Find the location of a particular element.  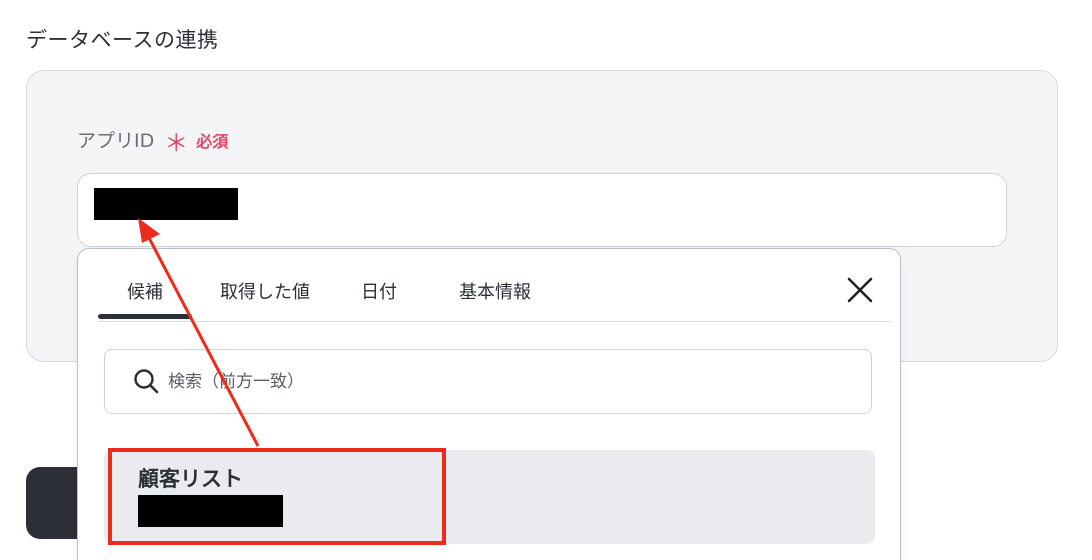

search-icon is located at coordinates (146, 381).